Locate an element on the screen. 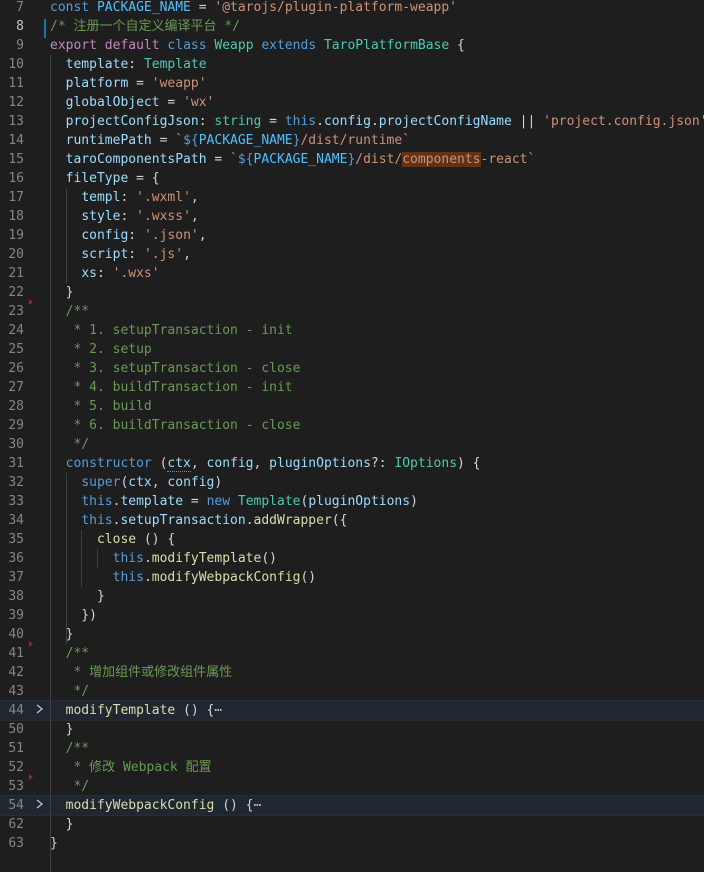  code-text: * 增加组件或修改组件属性 is located at coordinates (377, 672).